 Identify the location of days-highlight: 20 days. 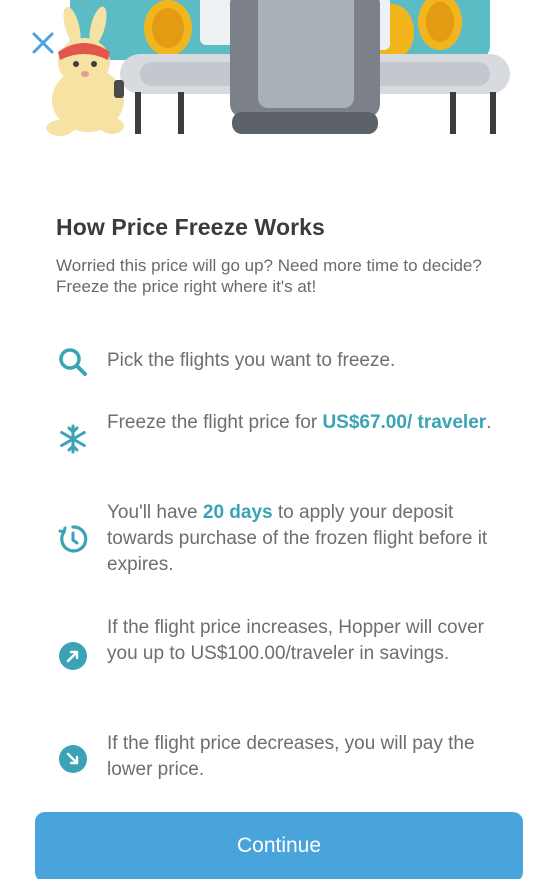
(237, 512).